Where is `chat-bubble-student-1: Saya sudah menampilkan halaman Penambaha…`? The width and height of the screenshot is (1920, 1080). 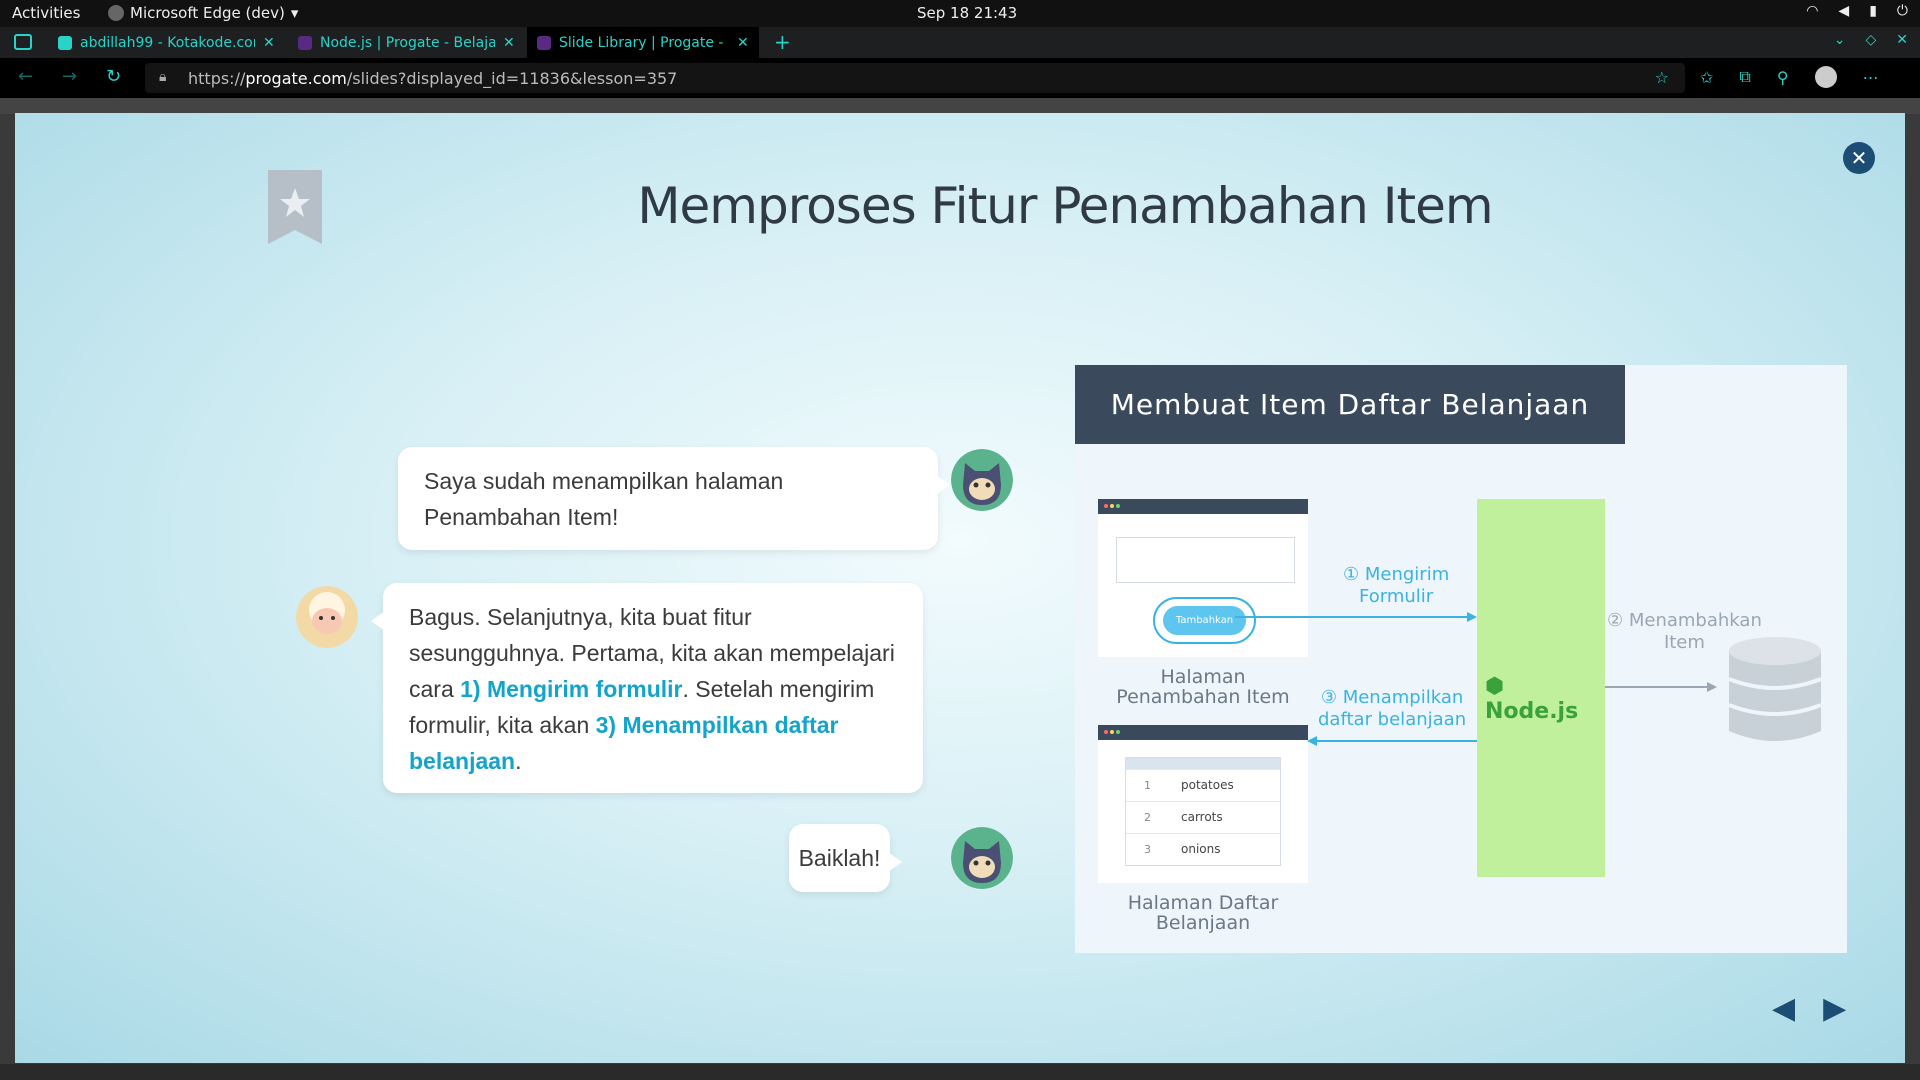 chat-bubble-student-1: Saya sudah menampilkan halaman Penambaha… is located at coordinates (674, 498).